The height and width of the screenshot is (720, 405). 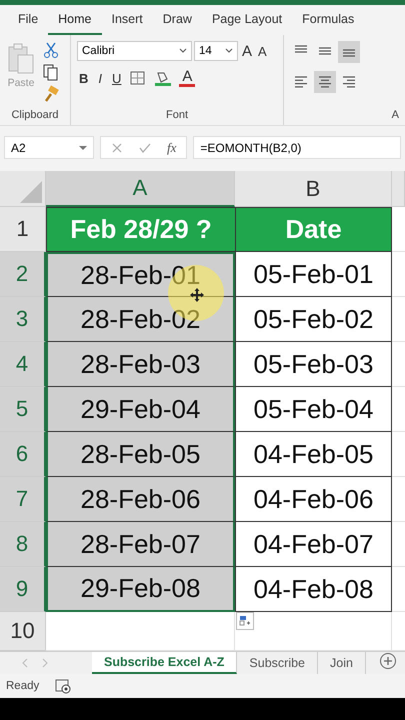 What do you see at coordinates (140, 454) in the screenshot?
I see `table-cell: 28-Feb-05` at bounding box center [140, 454].